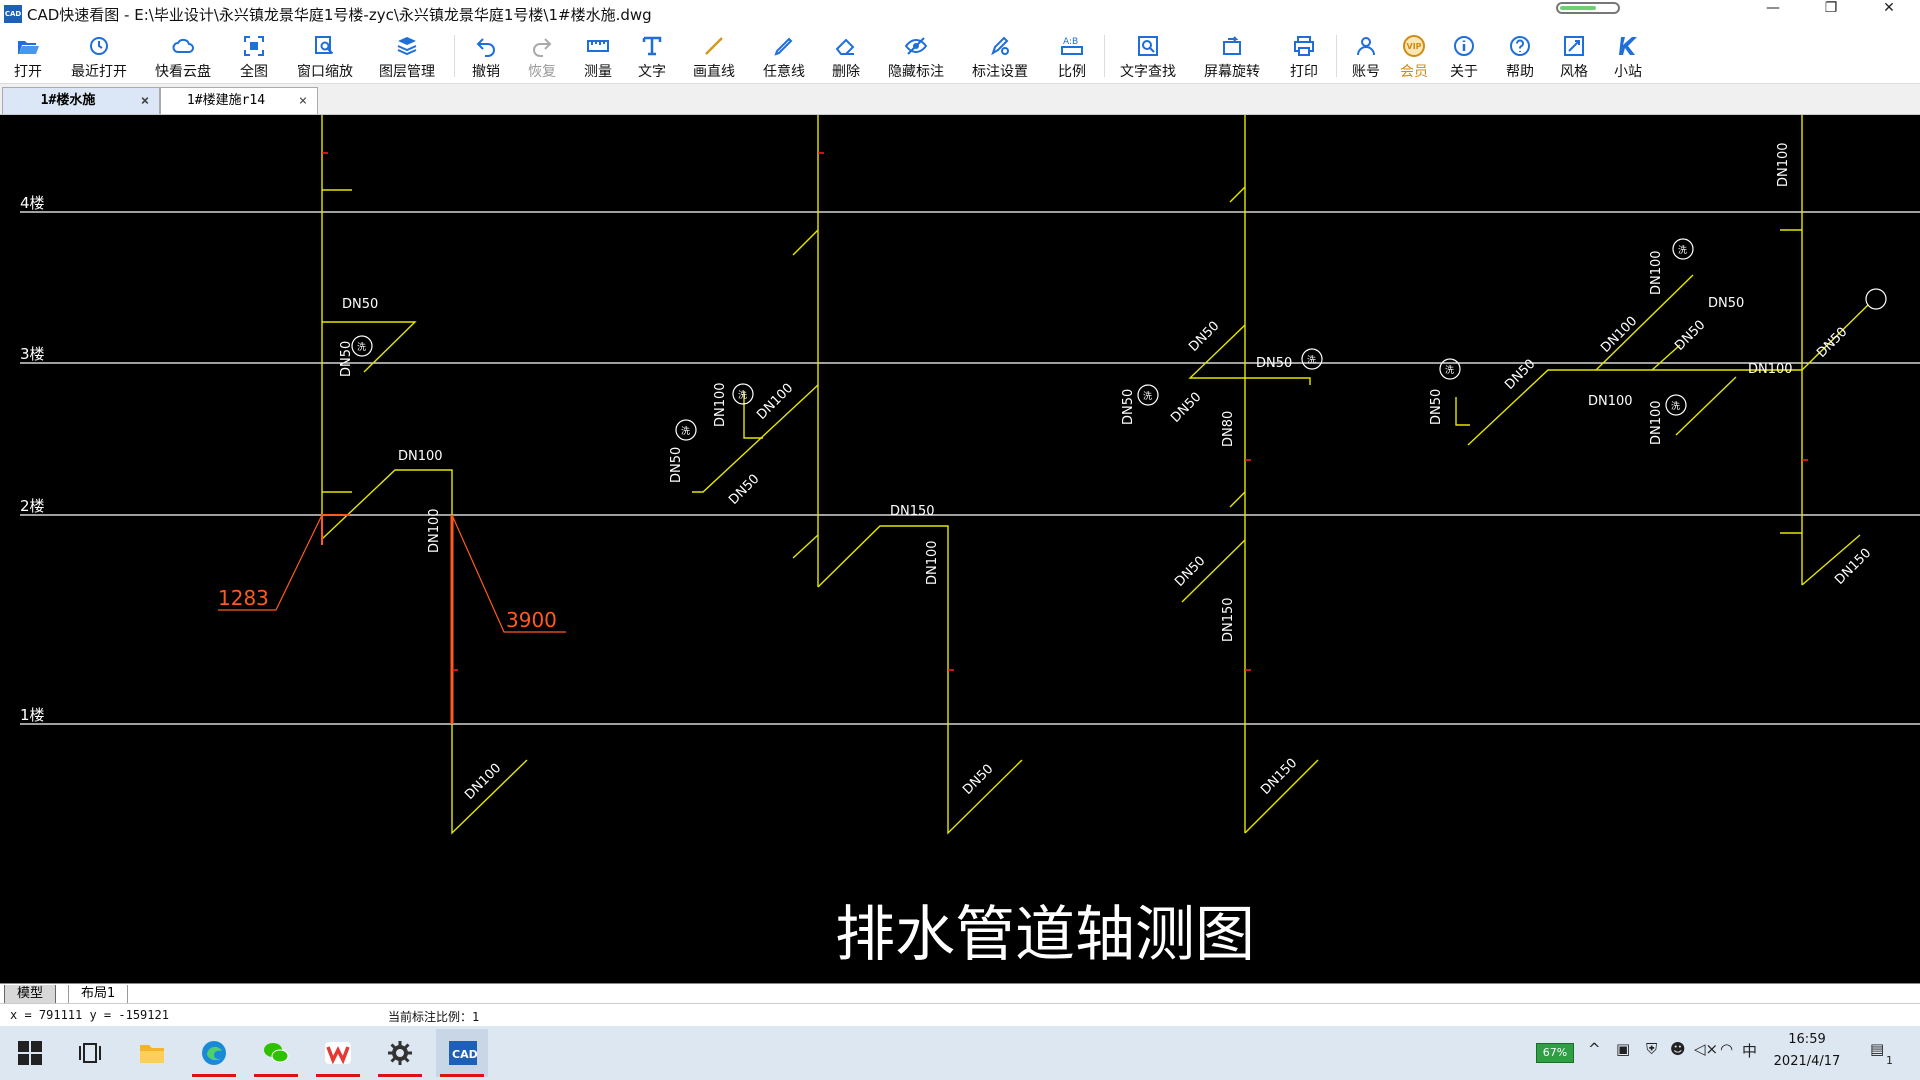 This screenshot has height=1080, width=1920. What do you see at coordinates (239, 100) in the screenshot?
I see `tab-1-building-plan: 1#楼建施r14 ×` at bounding box center [239, 100].